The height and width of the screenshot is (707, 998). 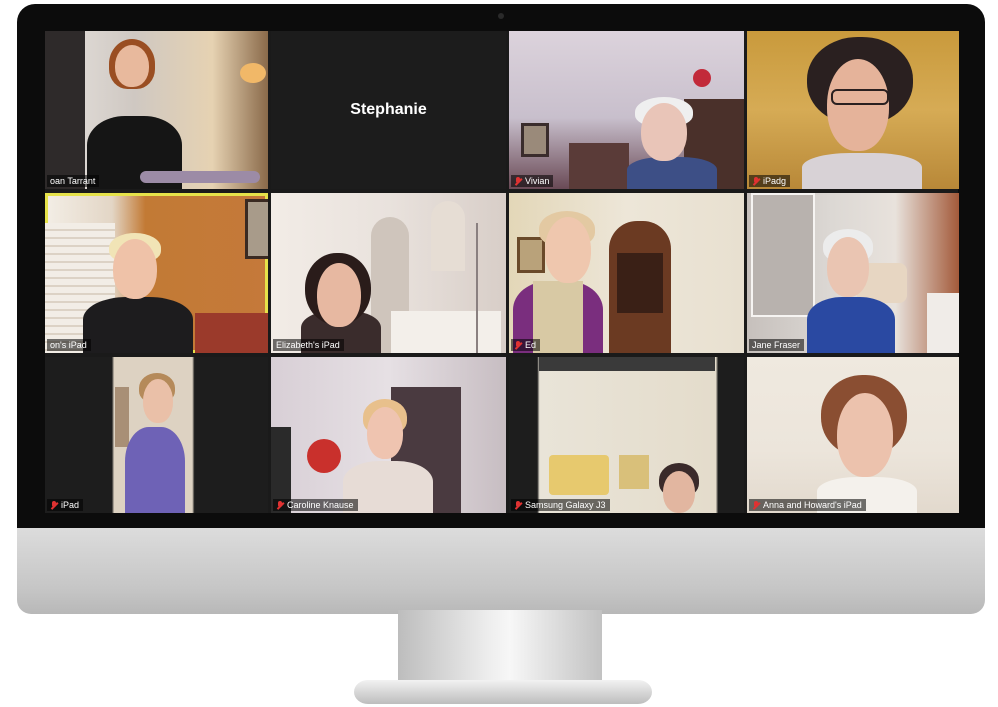 What do you see at coordinates (775, 181) in the screenshot?
I see `participant-name: iPadg` at bounding box center [775, 181].